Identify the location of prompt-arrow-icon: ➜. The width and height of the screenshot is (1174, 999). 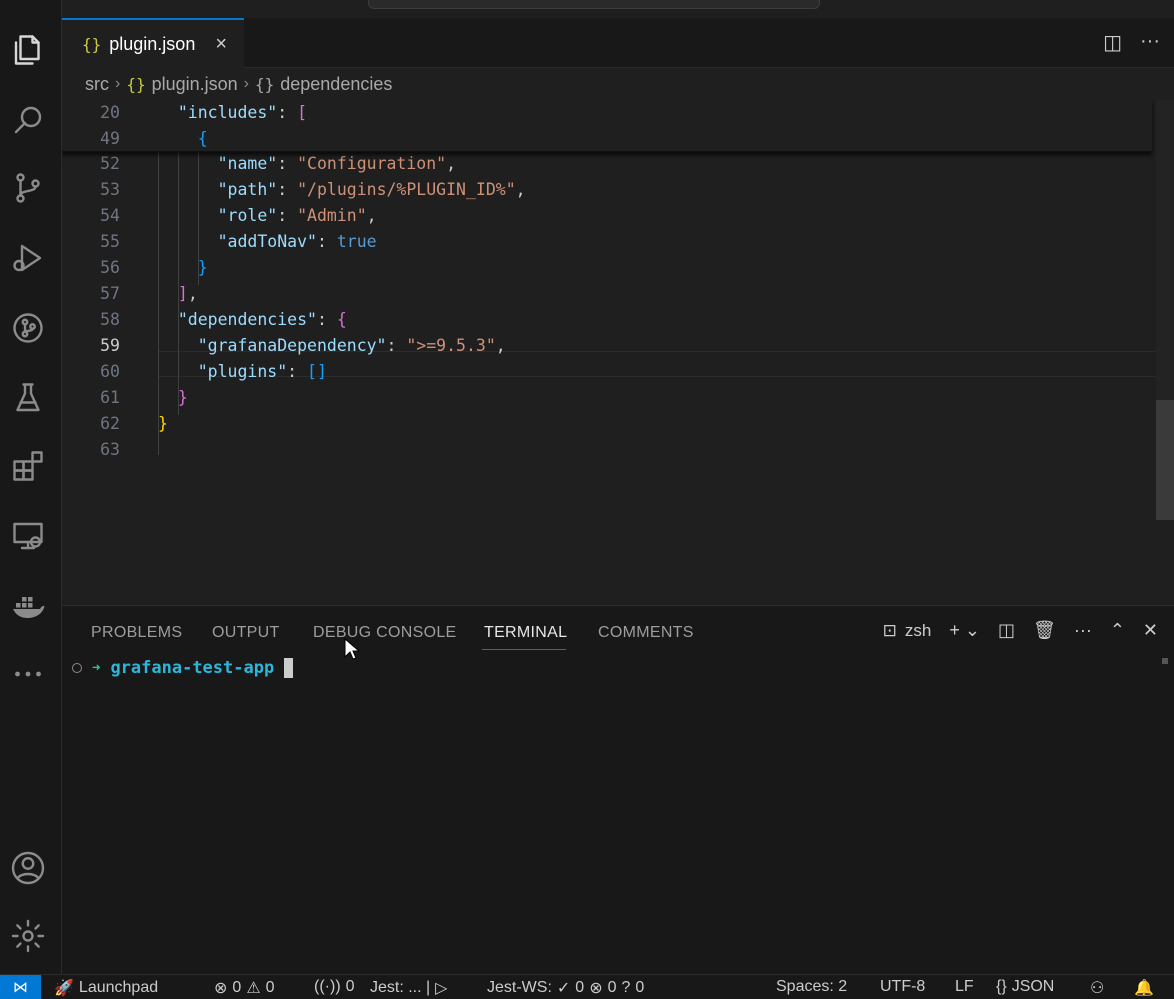
(96, 668).